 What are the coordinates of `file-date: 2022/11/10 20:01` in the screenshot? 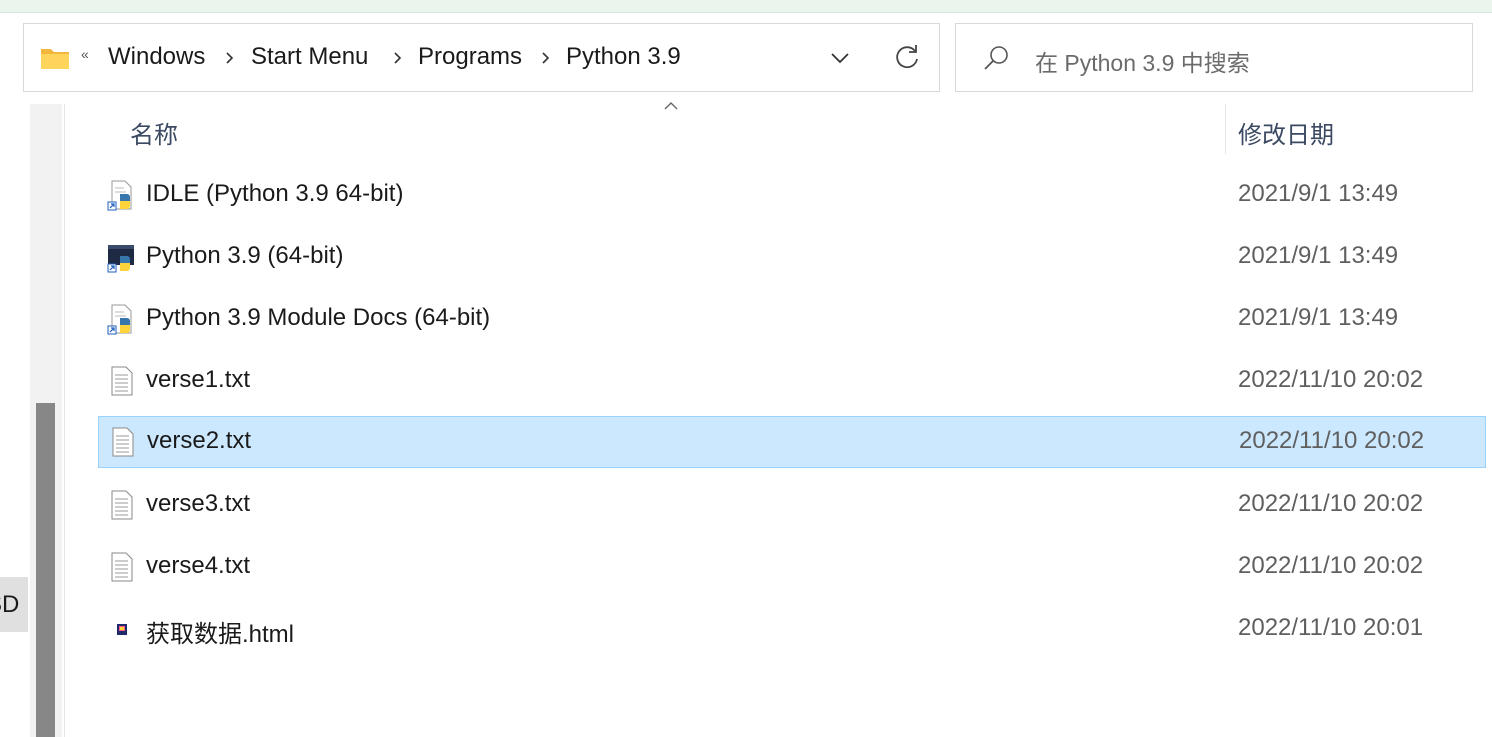 It's located at (1331, 627).